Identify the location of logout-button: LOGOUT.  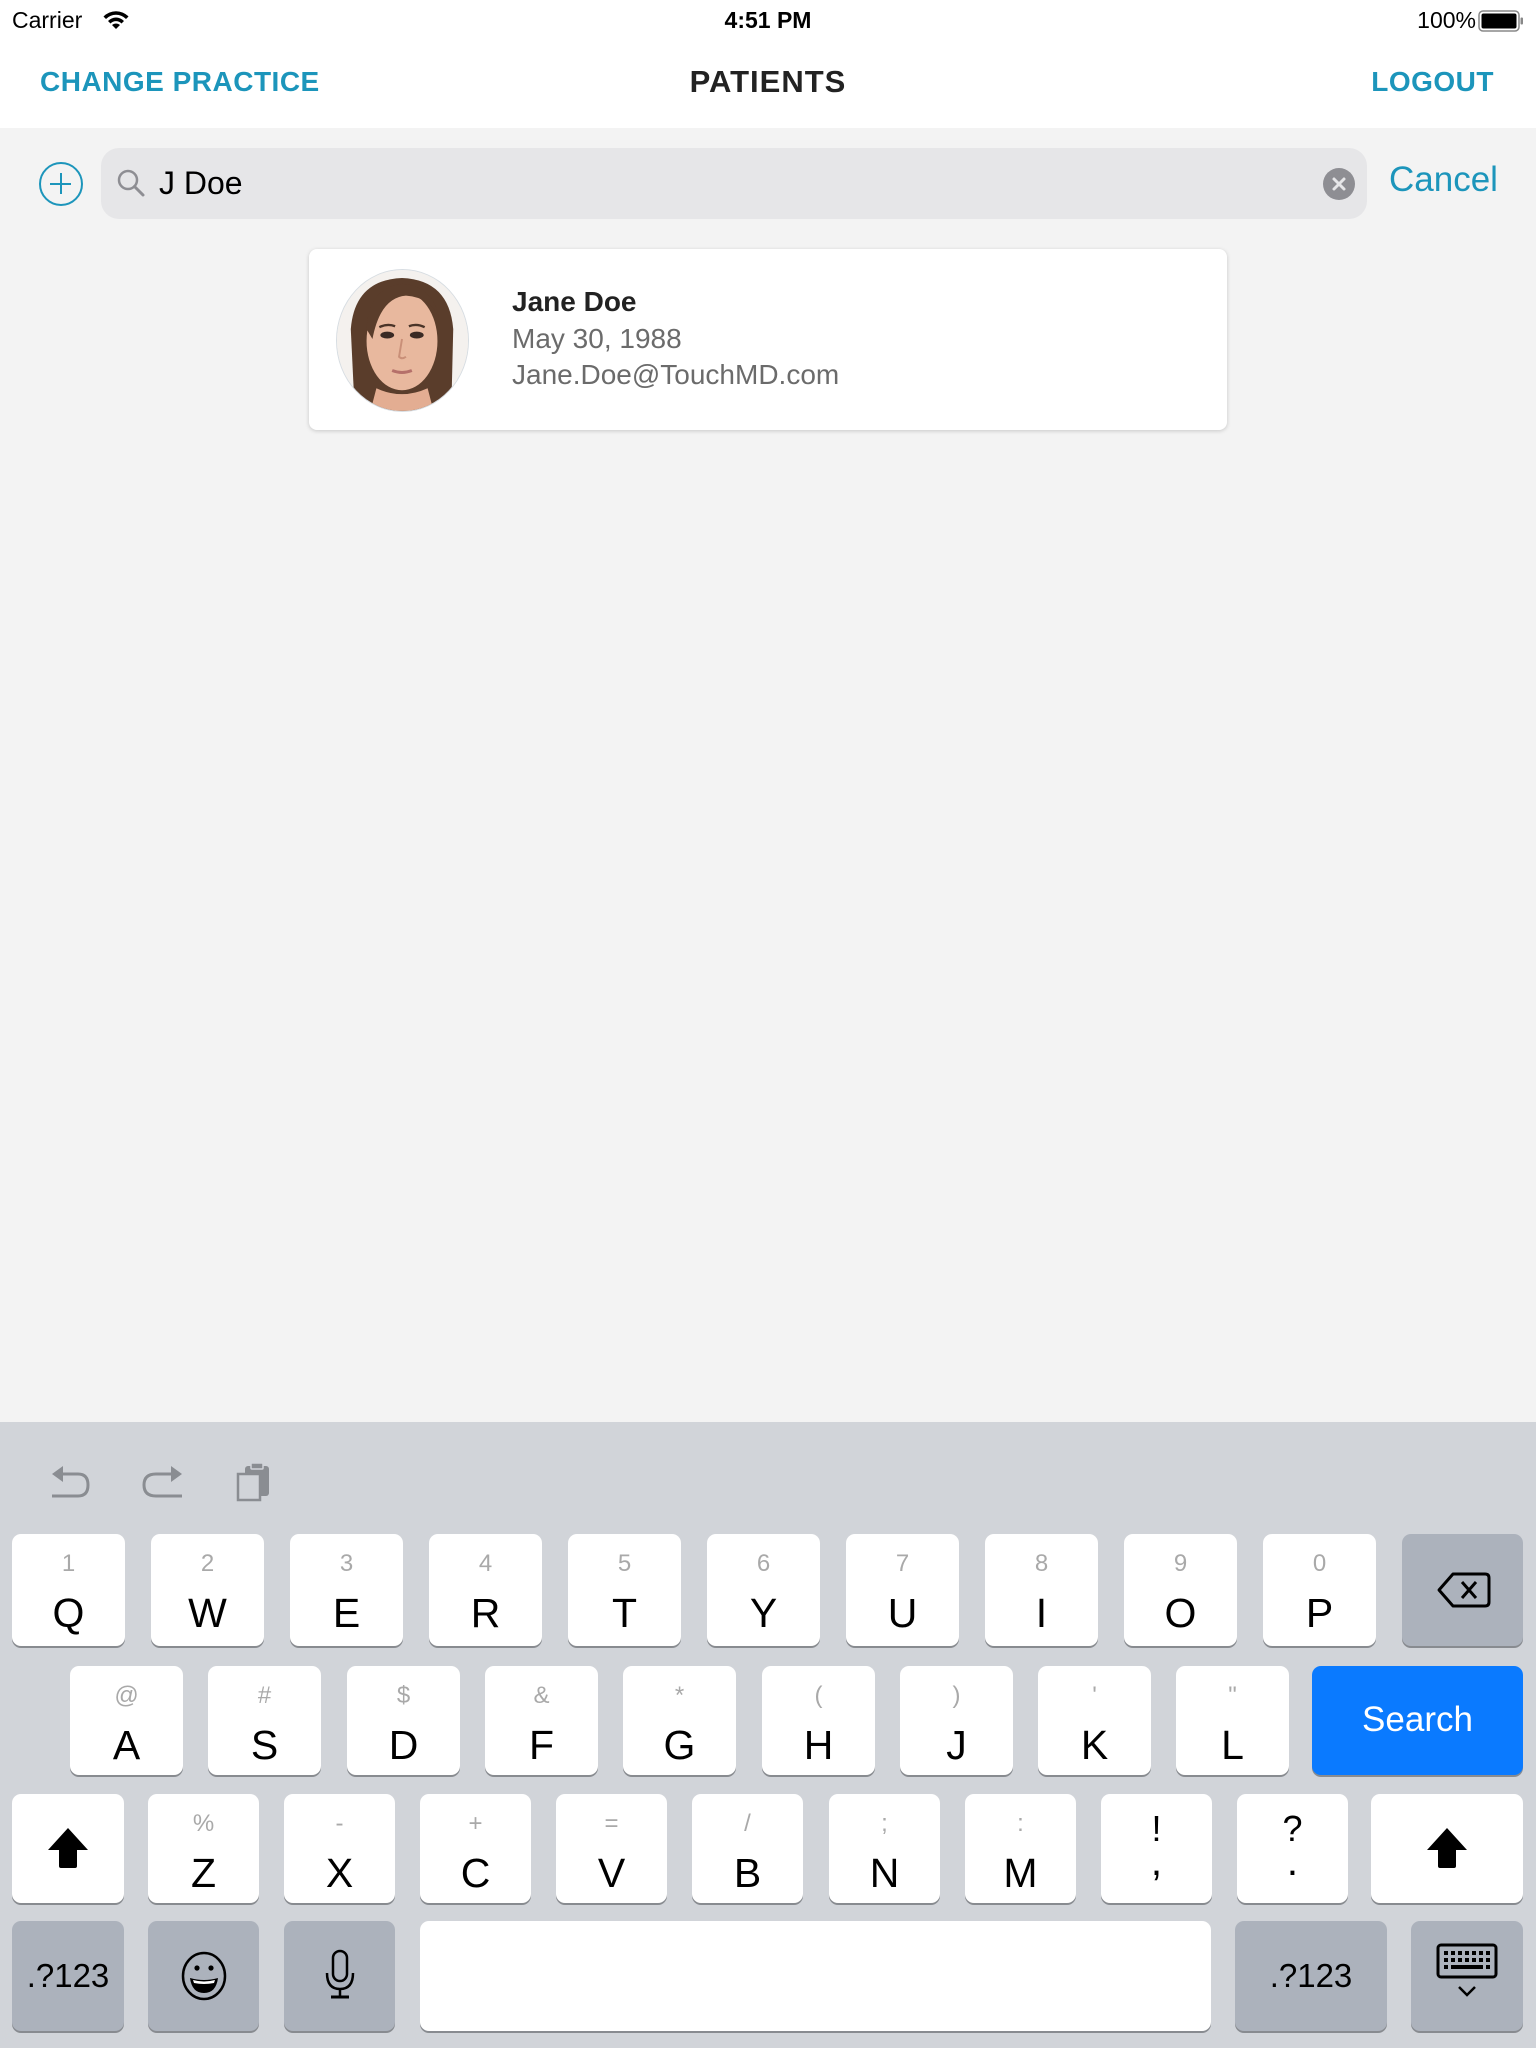
(1432, 82).